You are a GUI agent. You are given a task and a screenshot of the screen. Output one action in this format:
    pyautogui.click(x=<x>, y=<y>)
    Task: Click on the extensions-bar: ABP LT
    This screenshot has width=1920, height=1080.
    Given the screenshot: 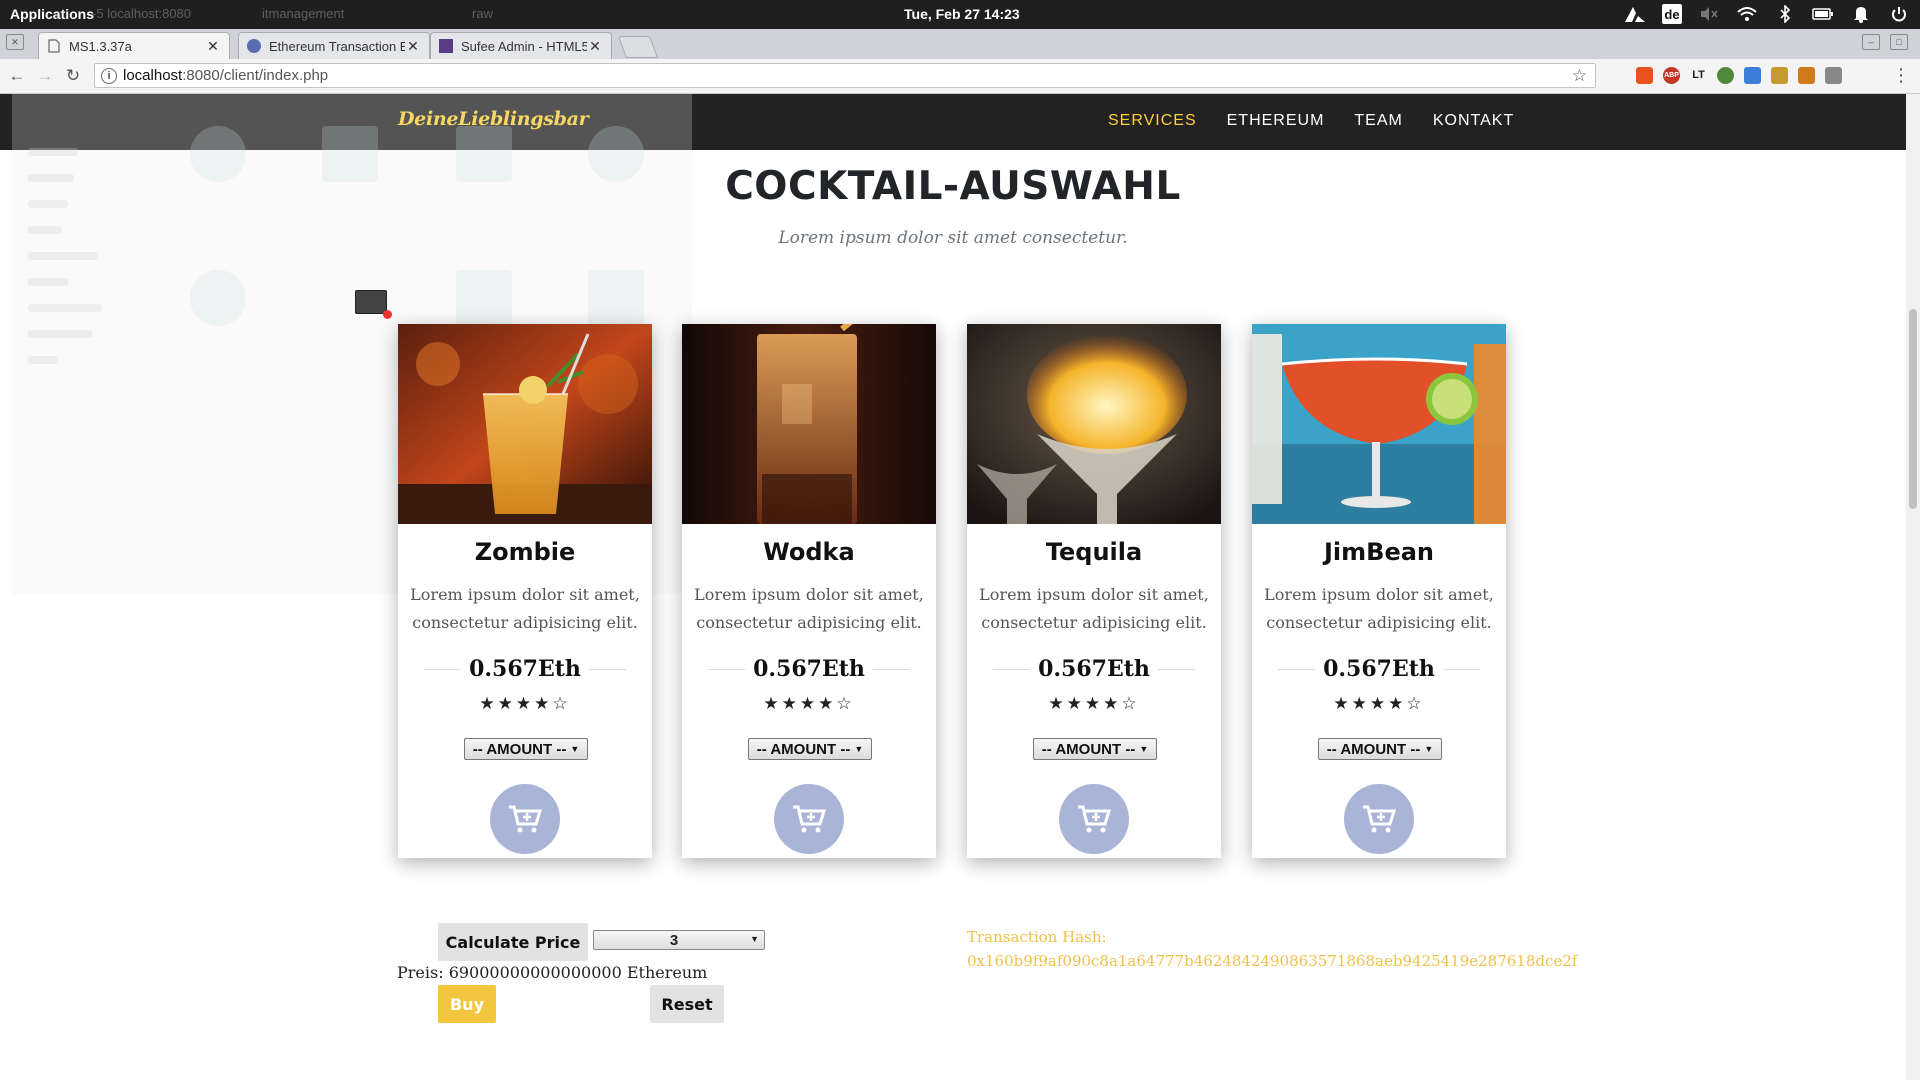 What is the action you would take?
    pyautogui.click(x=1739, y=75)
    